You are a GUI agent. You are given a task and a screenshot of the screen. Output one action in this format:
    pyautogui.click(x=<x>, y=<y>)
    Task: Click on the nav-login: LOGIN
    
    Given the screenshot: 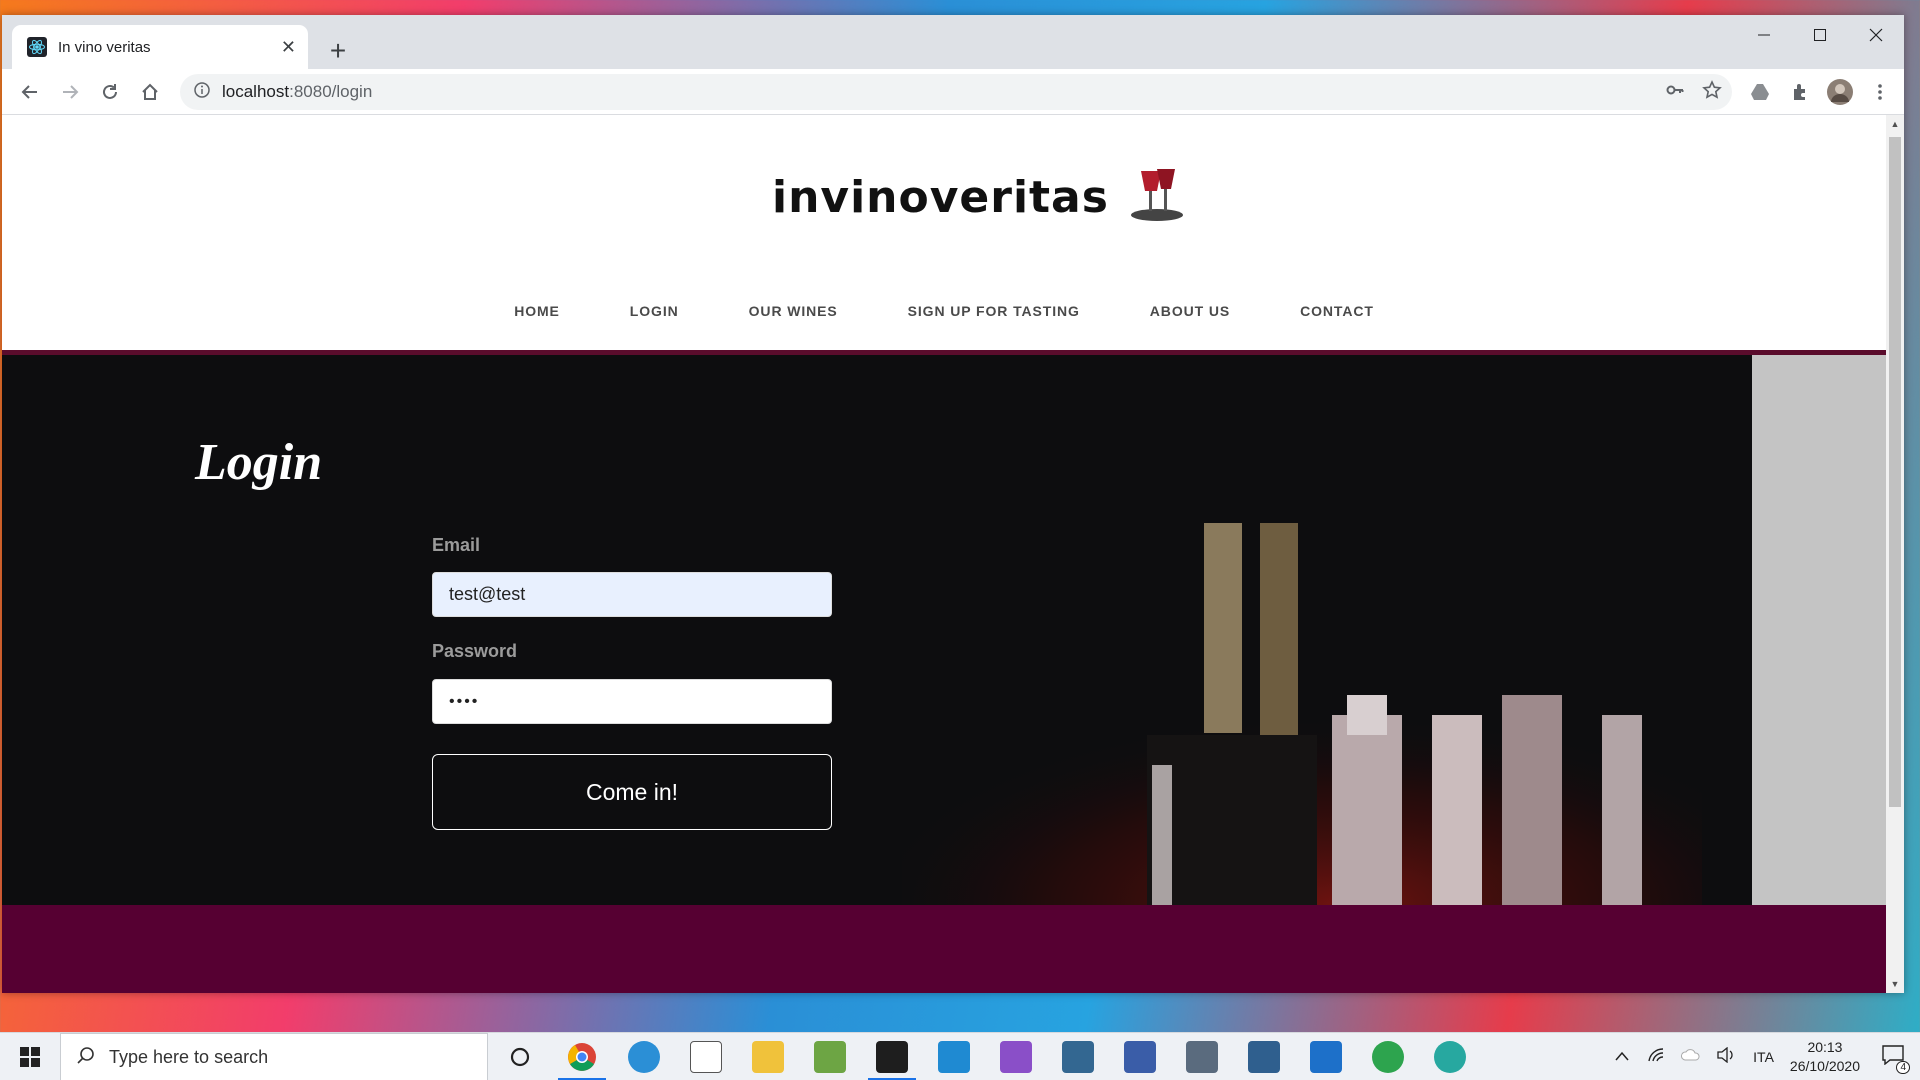 What is the action you would take?
    pyautogui.click(x=654, y=313)
    